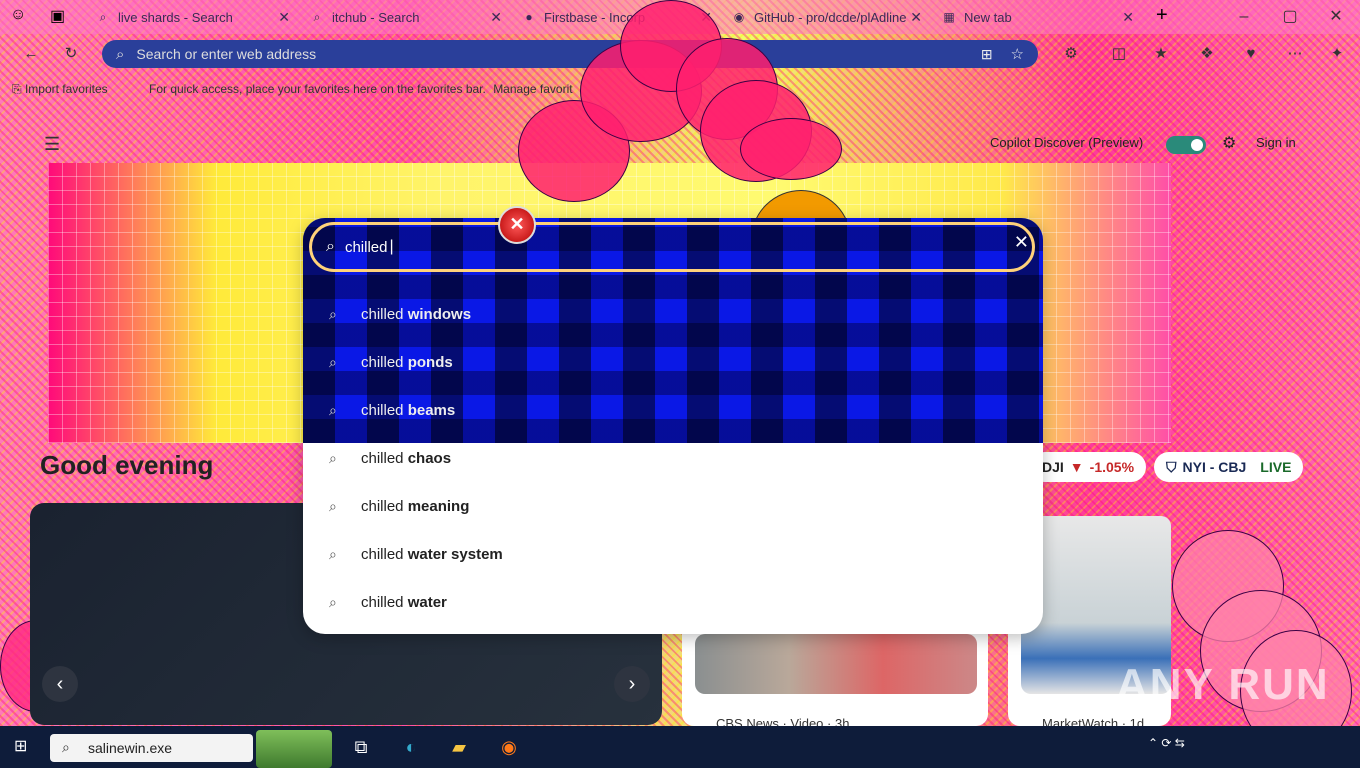 The image size is (1360, 768). Describe the element at coordinates (459, 747) in the screenshot. I see `file-explorer-icon: ▰` at that location.